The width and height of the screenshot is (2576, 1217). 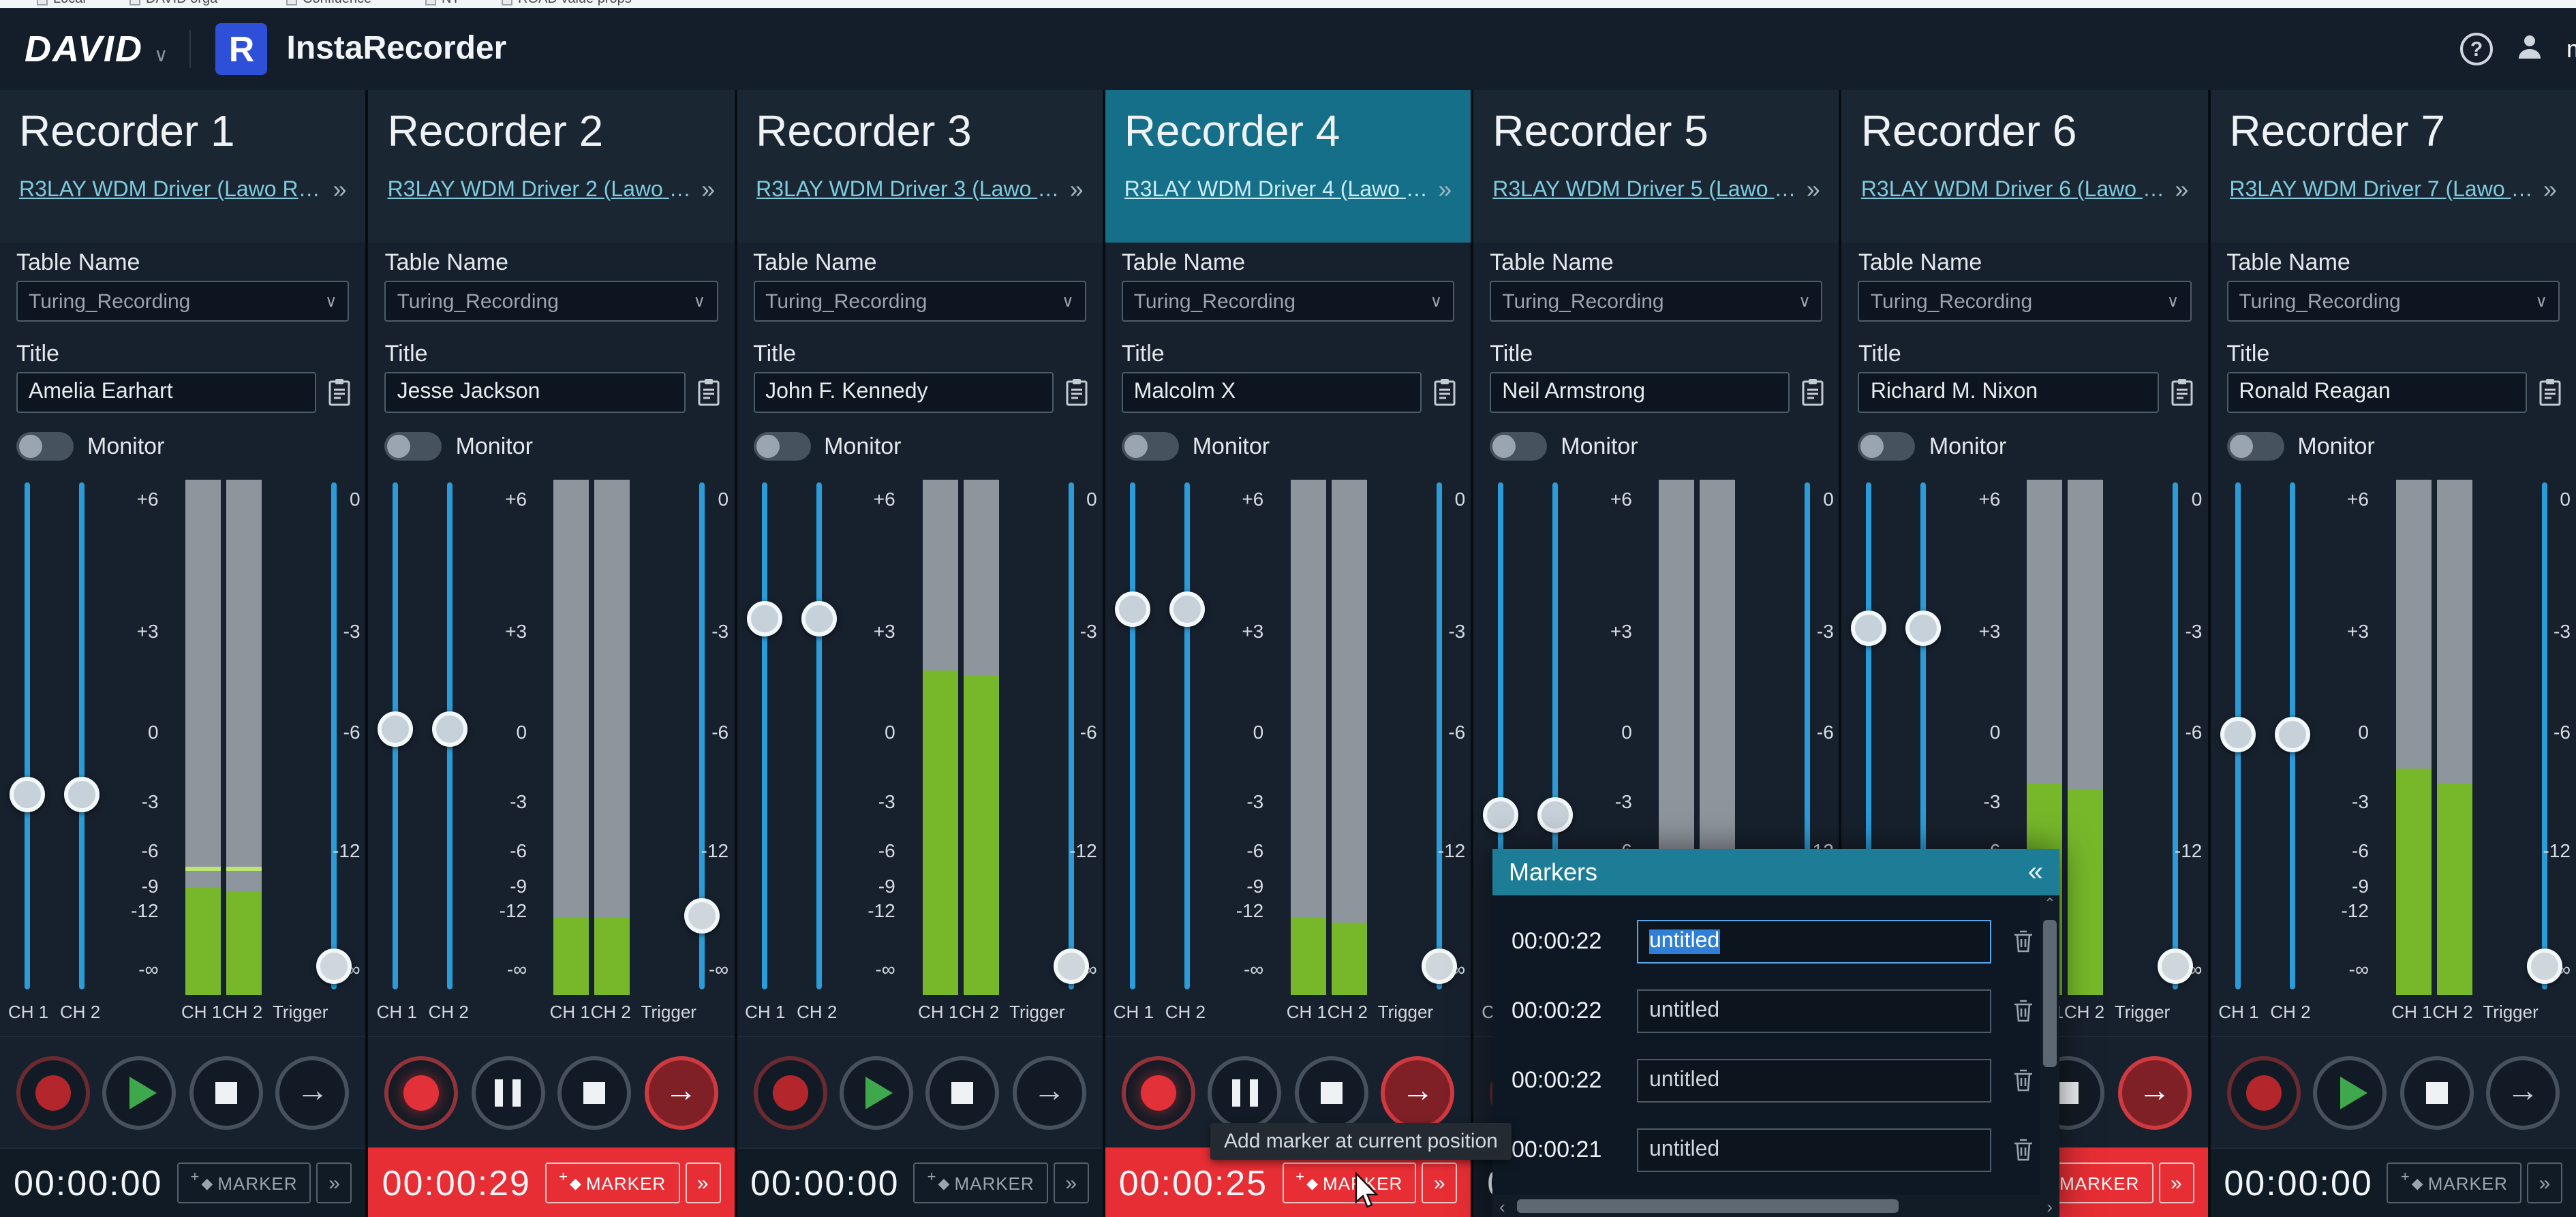 I want to click on title-input: Neil Armstrong, so click(x=1640, y=392).